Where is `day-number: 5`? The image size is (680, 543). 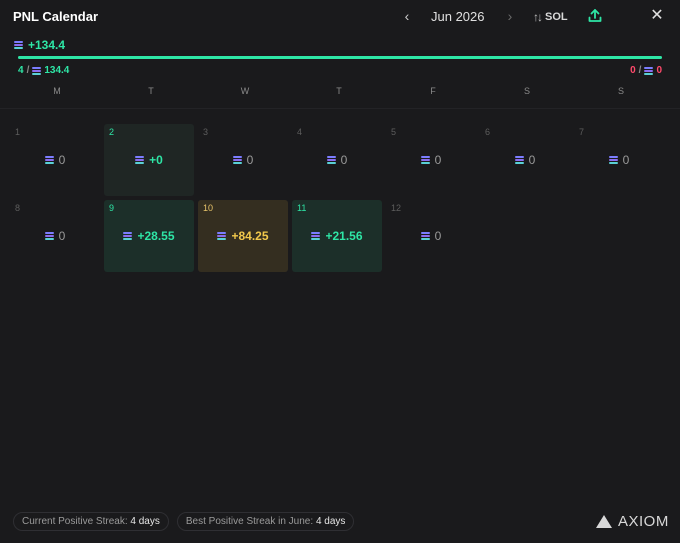
day-number: 5 is located at coordinates (394, 132).